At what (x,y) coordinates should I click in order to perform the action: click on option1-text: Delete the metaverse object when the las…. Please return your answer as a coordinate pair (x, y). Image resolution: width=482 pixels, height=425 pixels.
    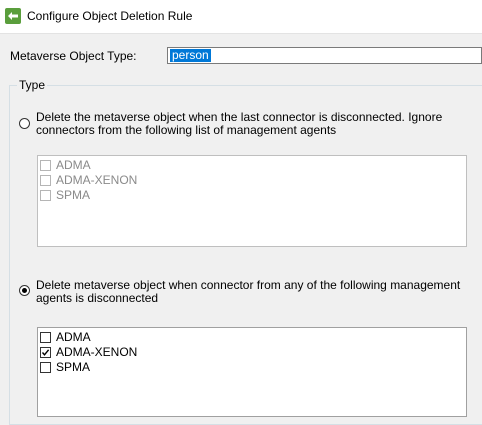
    Looking at the image, I should click on (239, 123).